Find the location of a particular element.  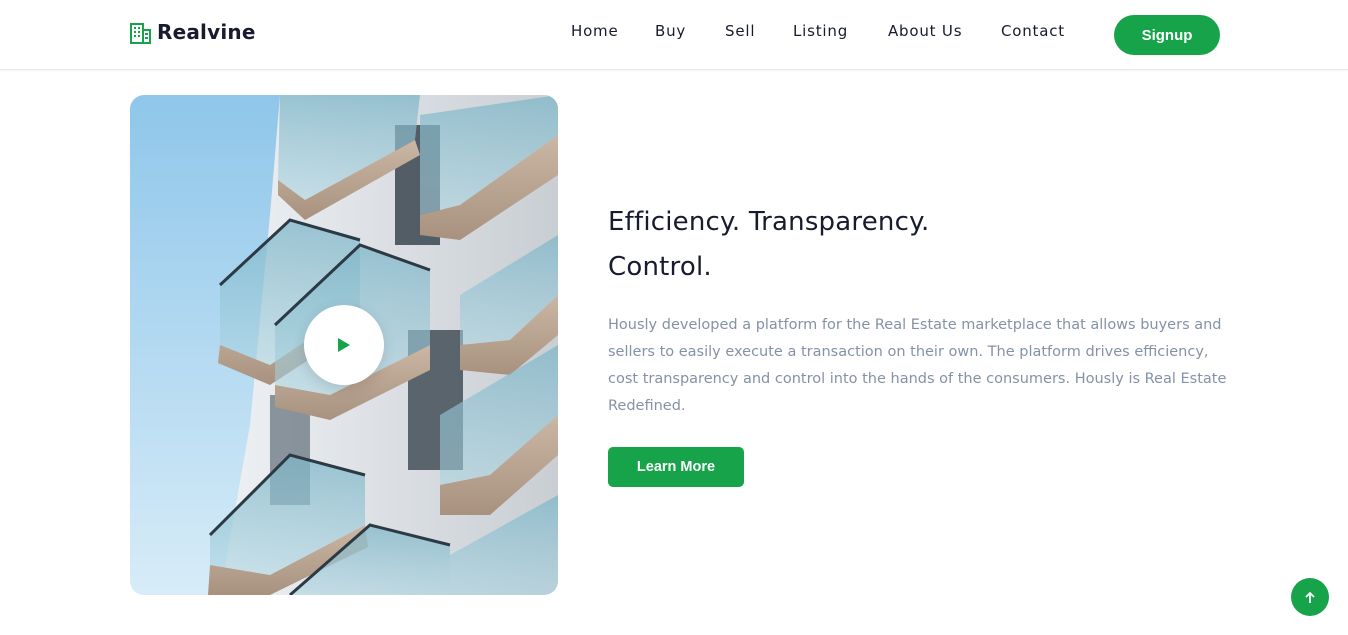

building-icon is located at coordinates (140, 33).